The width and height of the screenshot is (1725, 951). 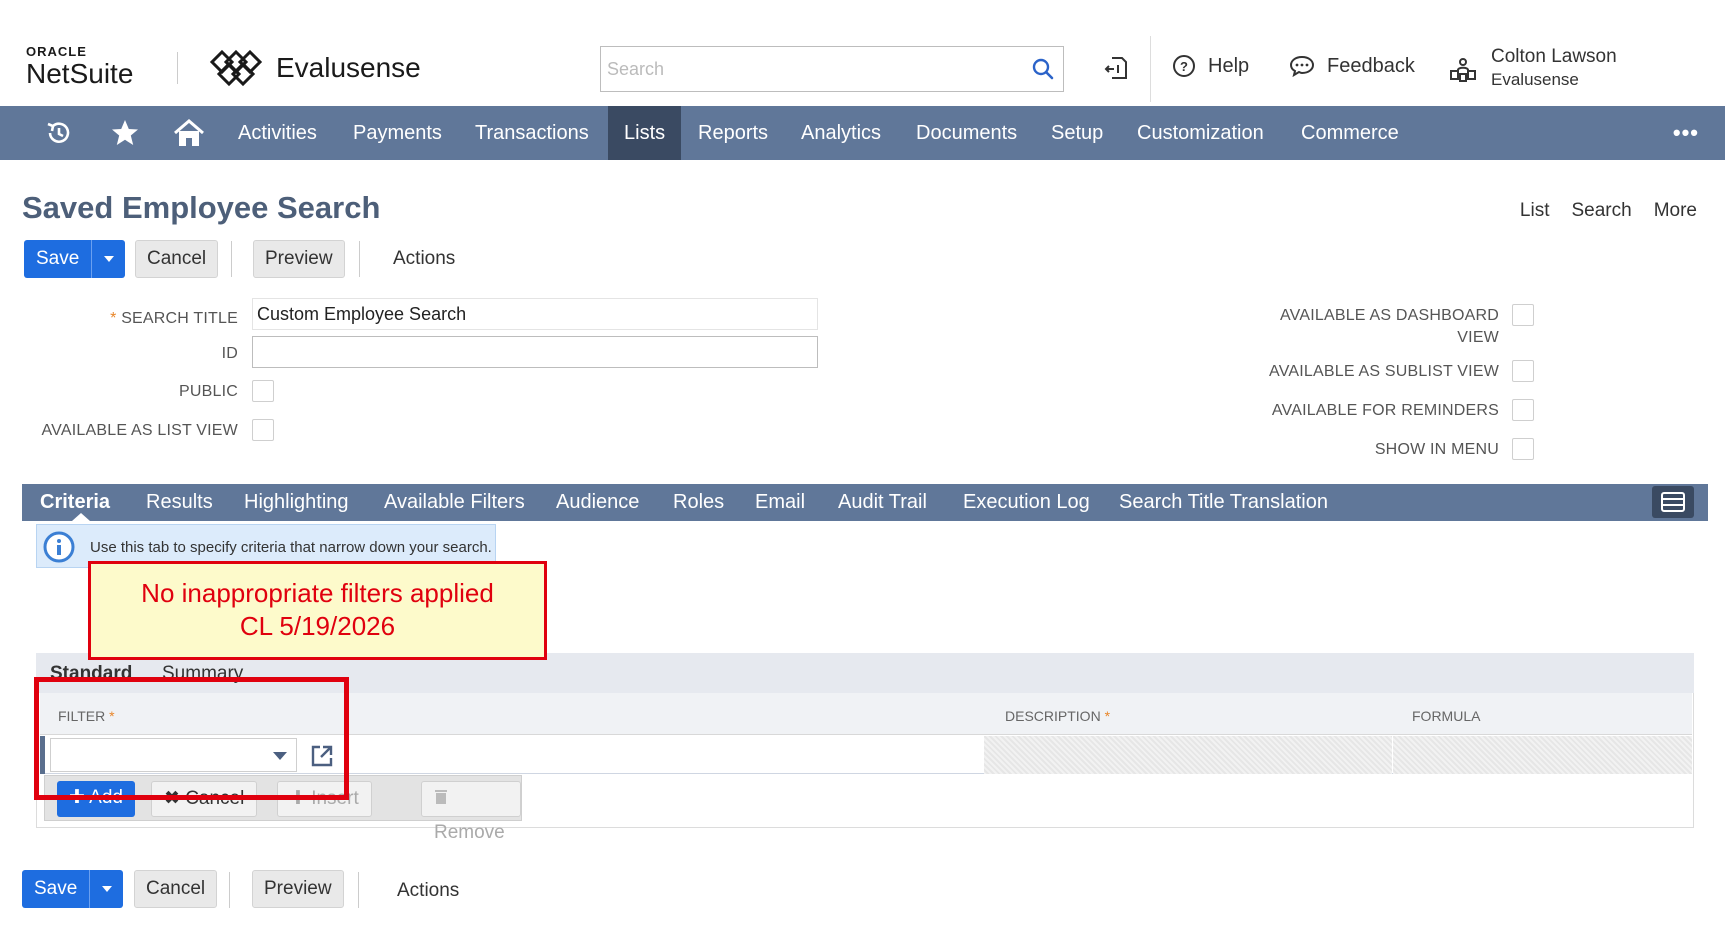 I want to click on help-icon: ?, so click(x=1184, y=66).